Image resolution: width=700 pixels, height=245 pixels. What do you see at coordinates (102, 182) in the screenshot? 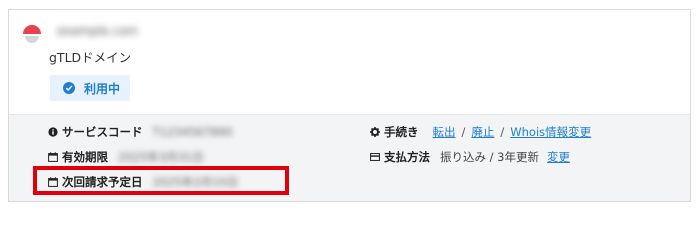
I see `next-billing-label: 次回請求予定日` at bounding box center [102, 182].